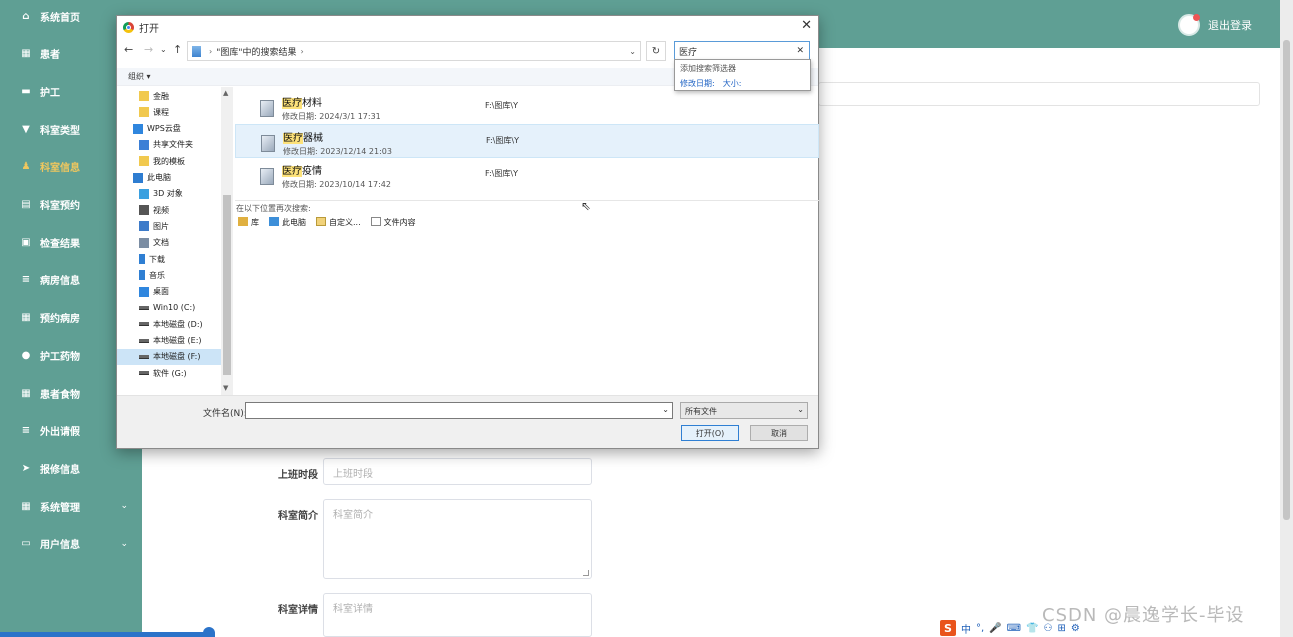 Image resolution: width=1293 pixels, height=637 pixels. I want to click on share-icon, so click(144, 144).